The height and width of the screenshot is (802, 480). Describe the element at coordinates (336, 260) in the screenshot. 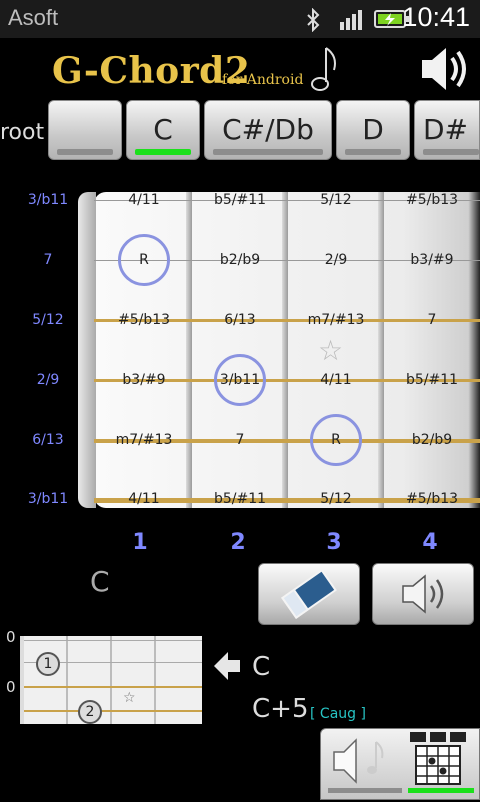

I see `fret-cell: 2/9` at that location.